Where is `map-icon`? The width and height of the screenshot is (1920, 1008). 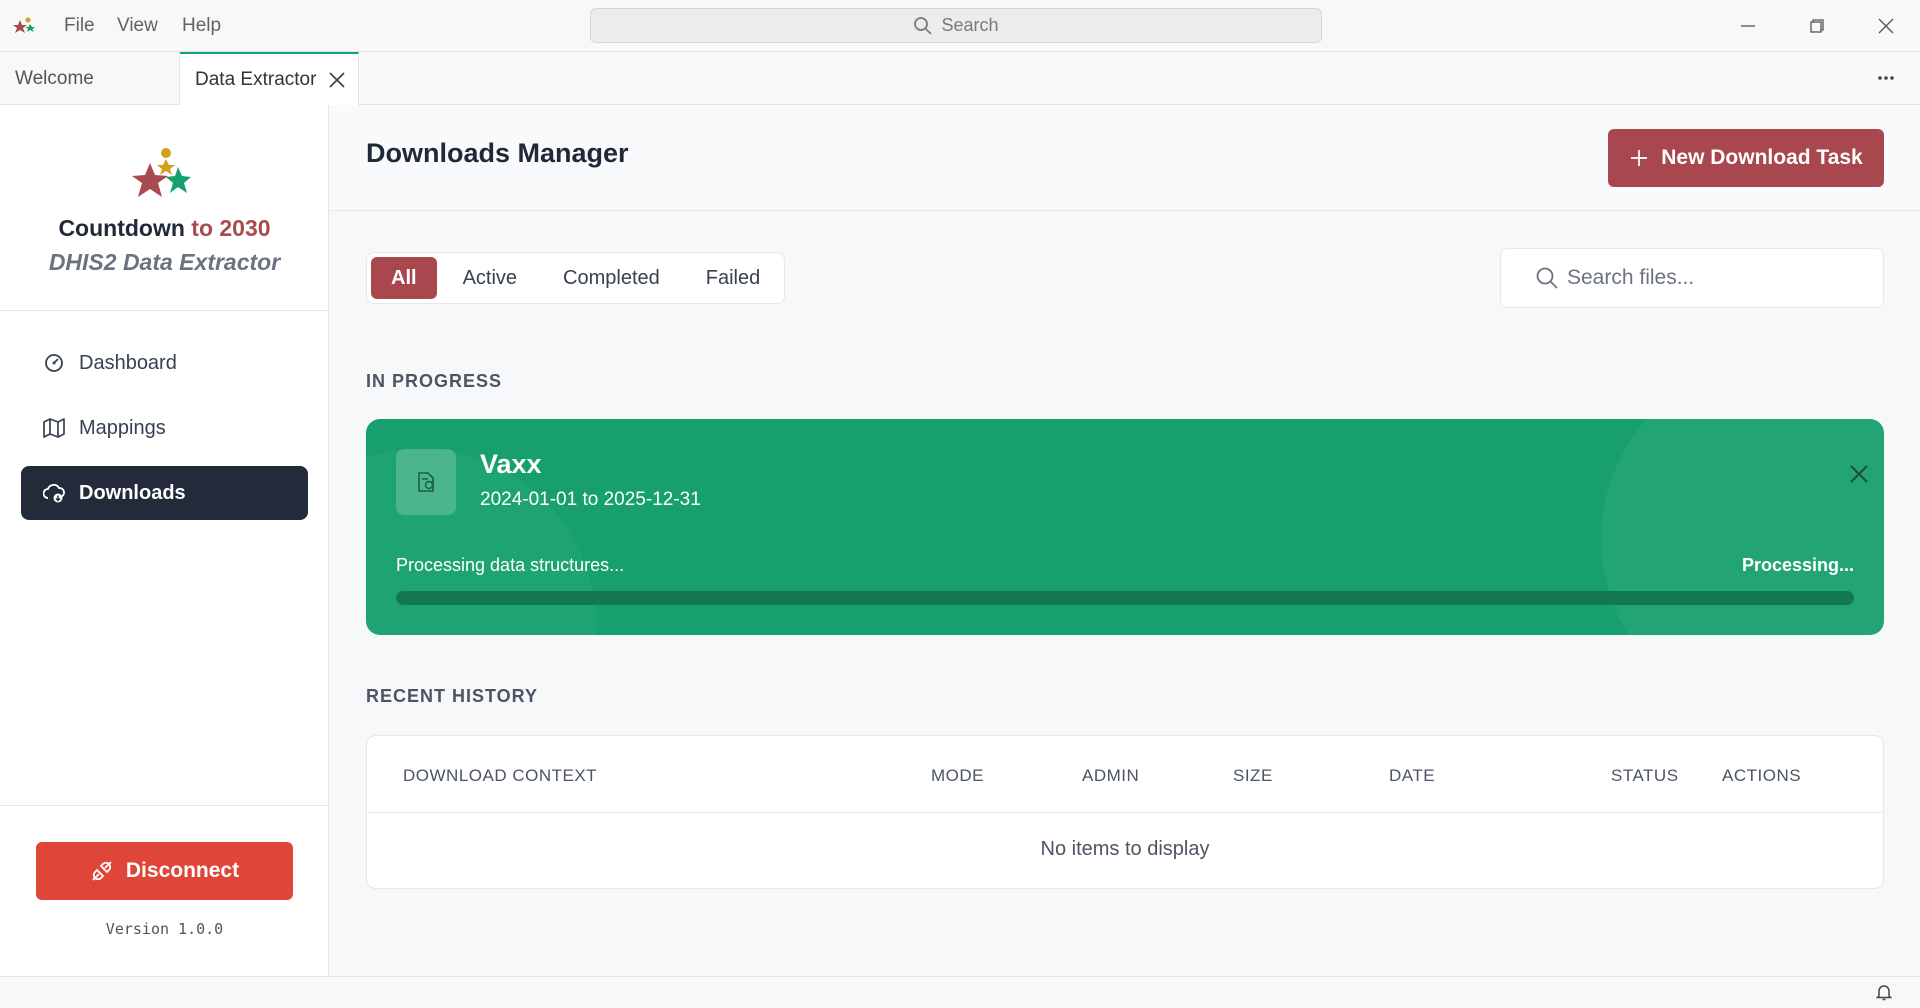
map-icon is located at coordinates (54, 428).